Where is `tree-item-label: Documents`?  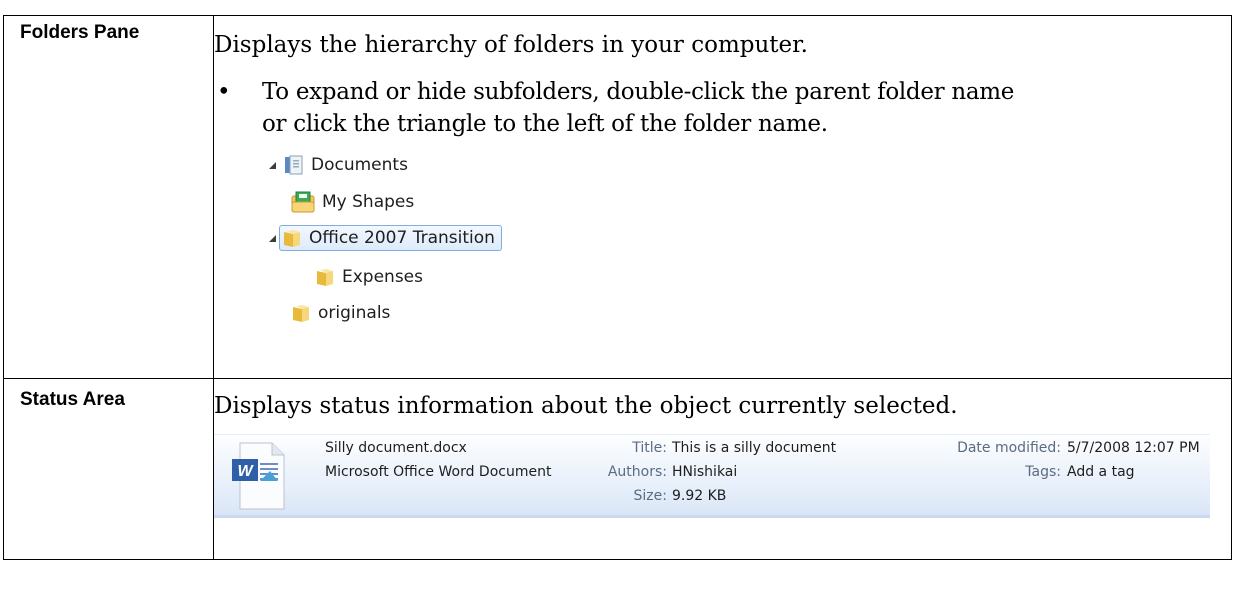
tree-item-label: Documents is located at coordinates (359, 165).